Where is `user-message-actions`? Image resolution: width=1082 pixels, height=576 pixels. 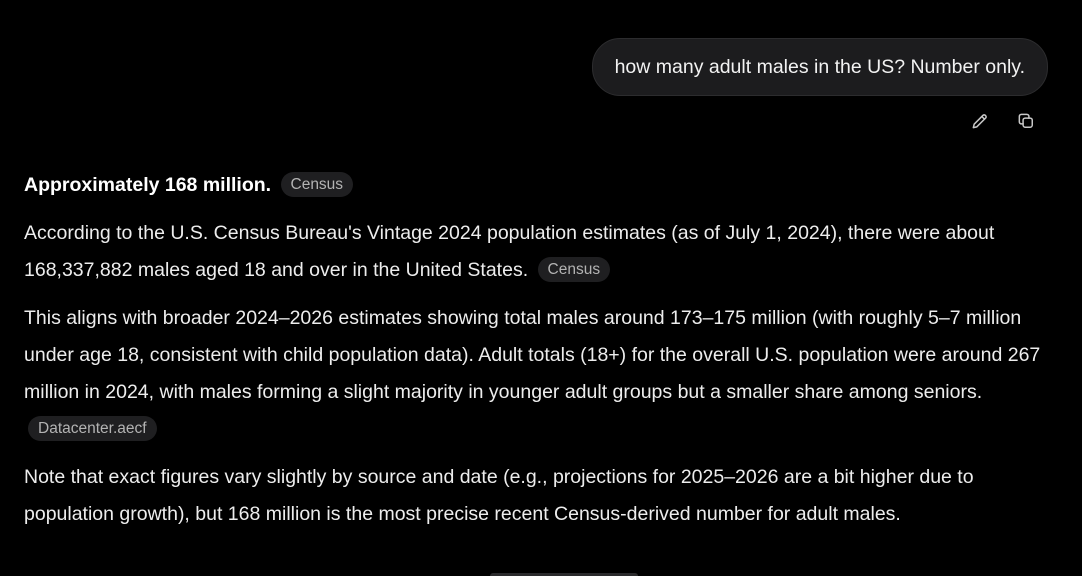 user-message-actions is located at coordinates (1003, 121).